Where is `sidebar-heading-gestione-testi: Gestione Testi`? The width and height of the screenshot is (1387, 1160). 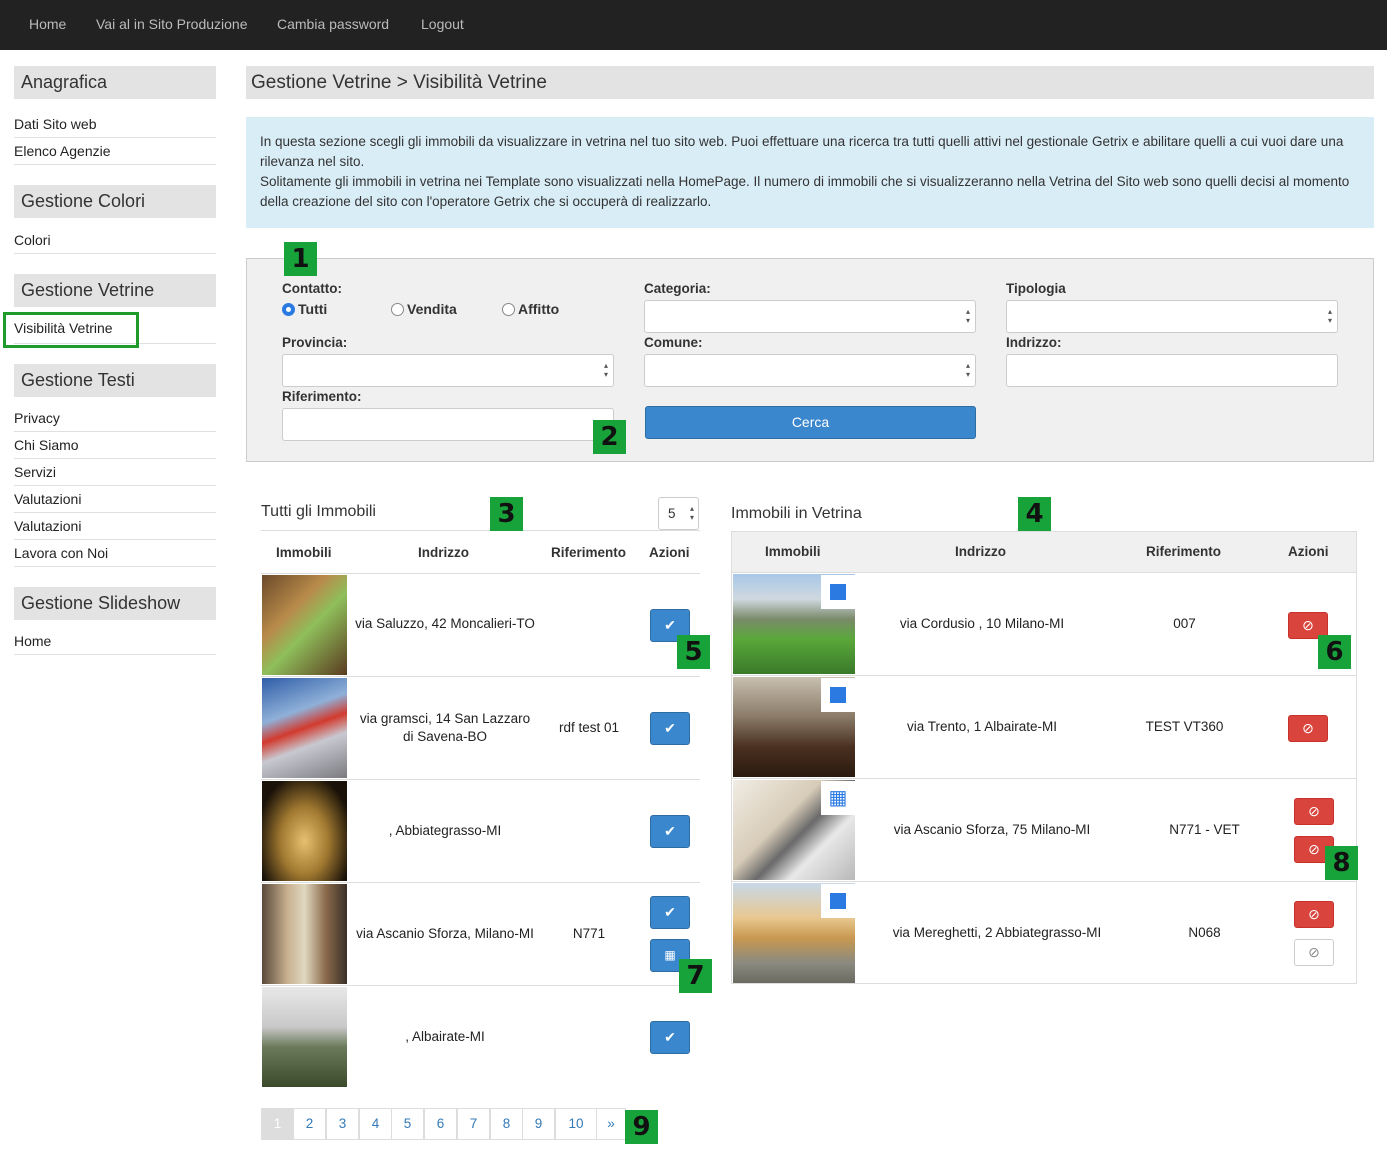 sidebar-heading-gestione-testi: Gestione Testi is located at coordinates (115, 380).